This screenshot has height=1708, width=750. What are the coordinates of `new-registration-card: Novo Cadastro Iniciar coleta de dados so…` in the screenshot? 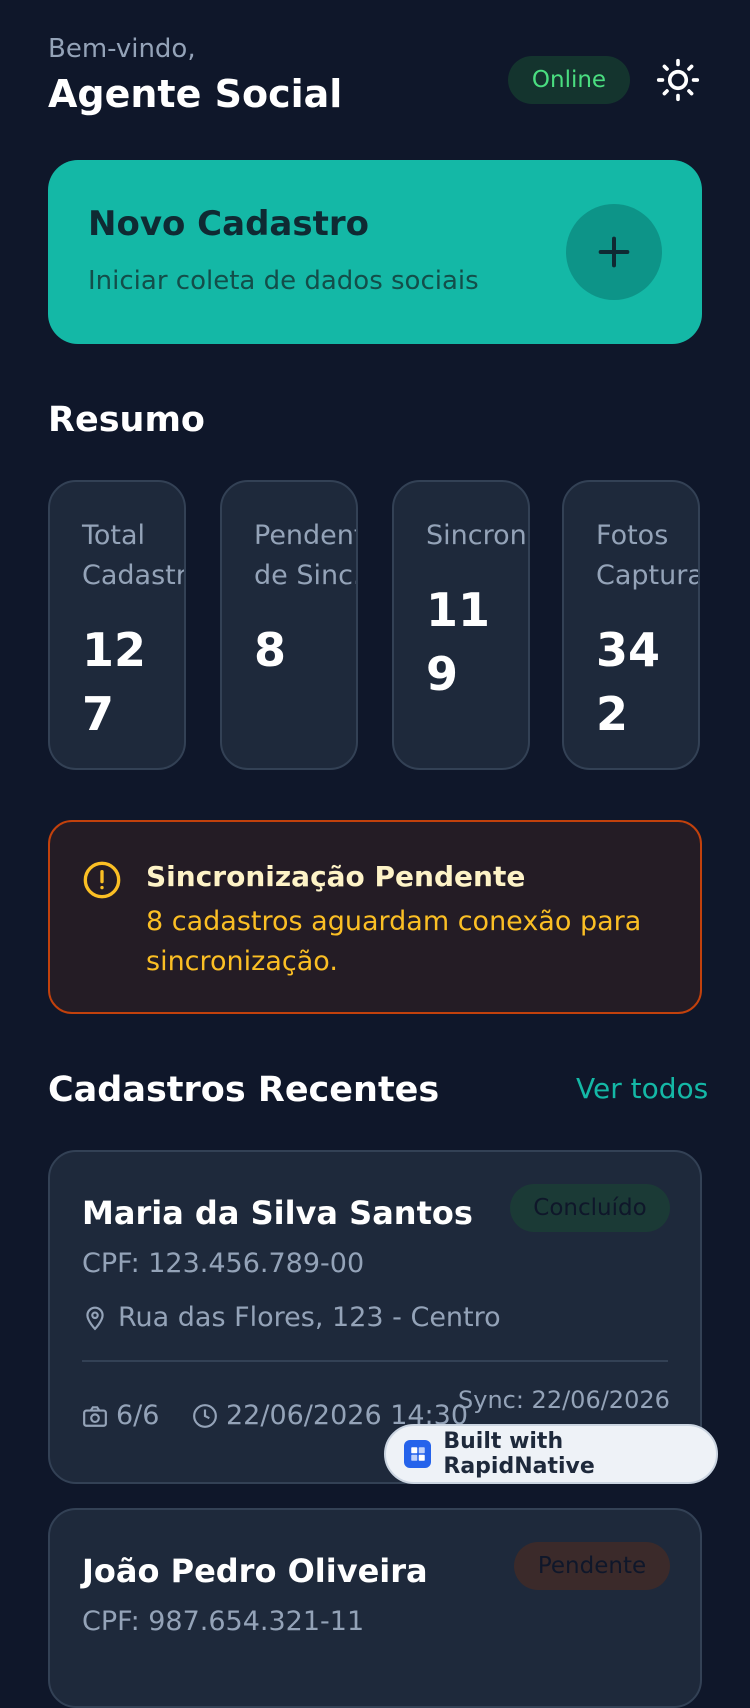 It's located at (375, 252).